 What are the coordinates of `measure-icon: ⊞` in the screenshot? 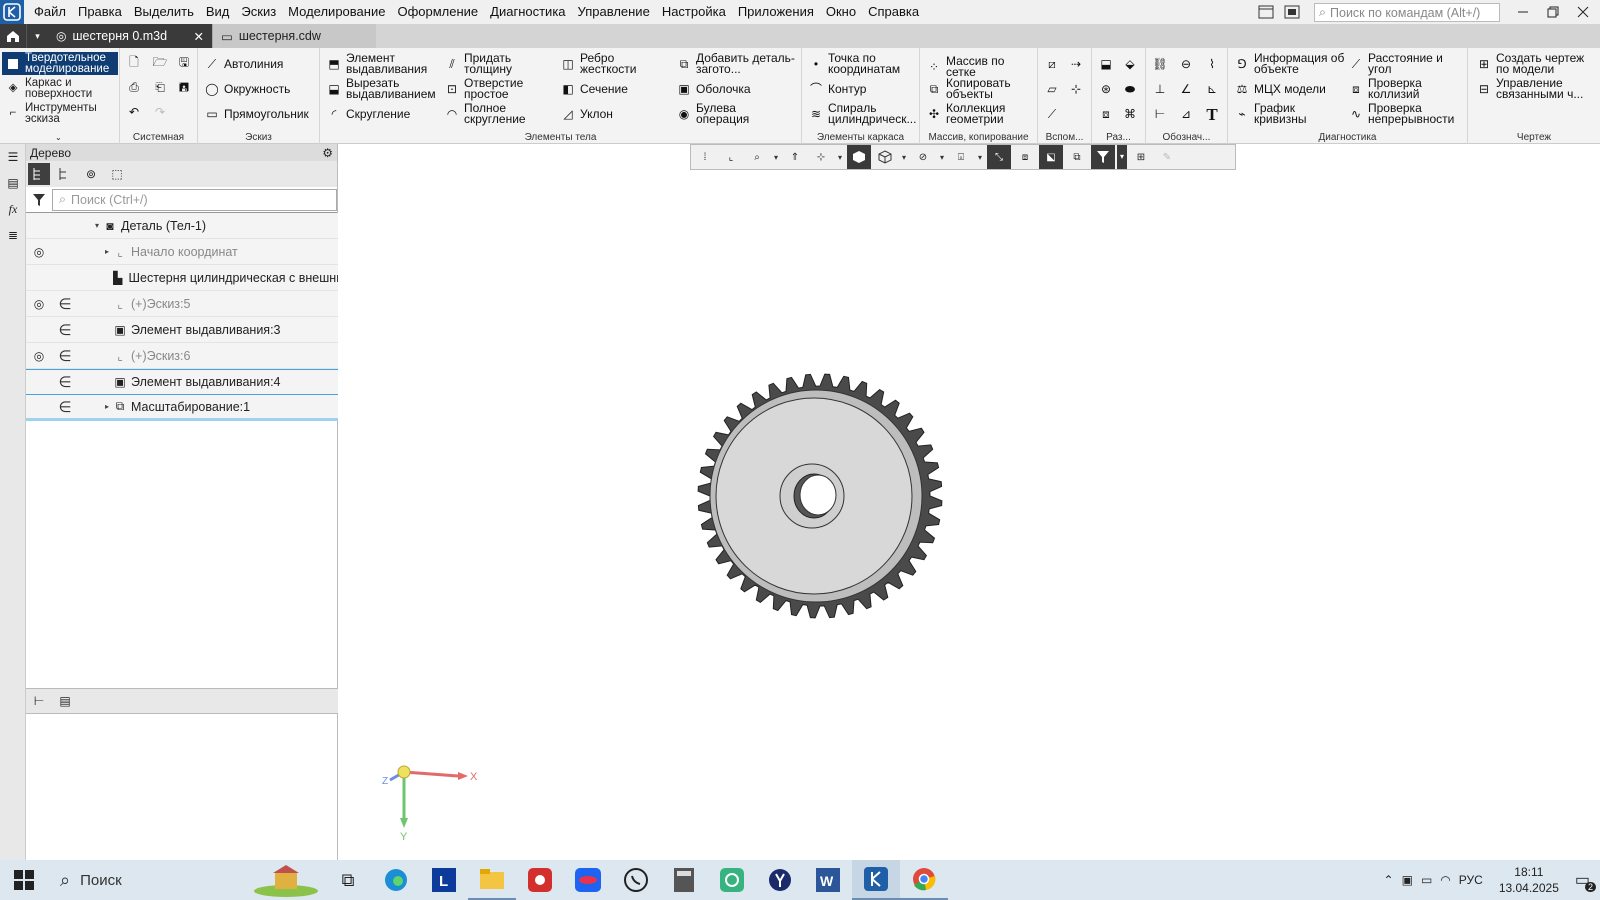 It's located at (1141, 157).